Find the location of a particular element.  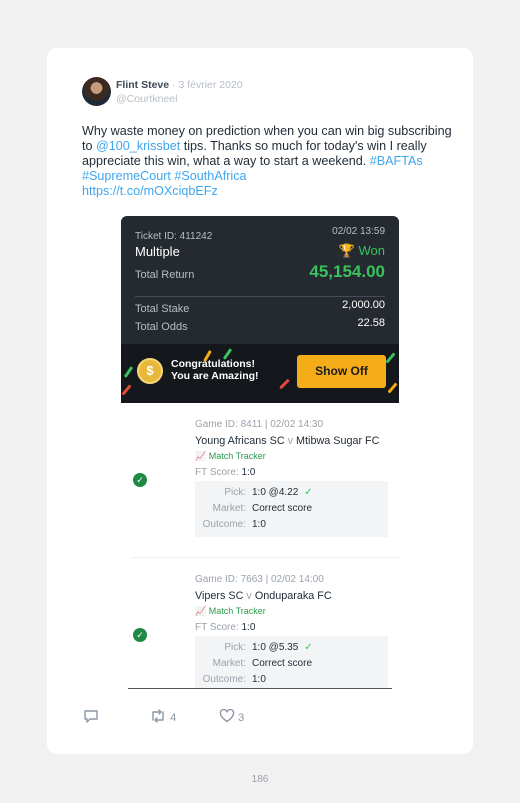

like-button: 3 is located at coordinates (232, 716).